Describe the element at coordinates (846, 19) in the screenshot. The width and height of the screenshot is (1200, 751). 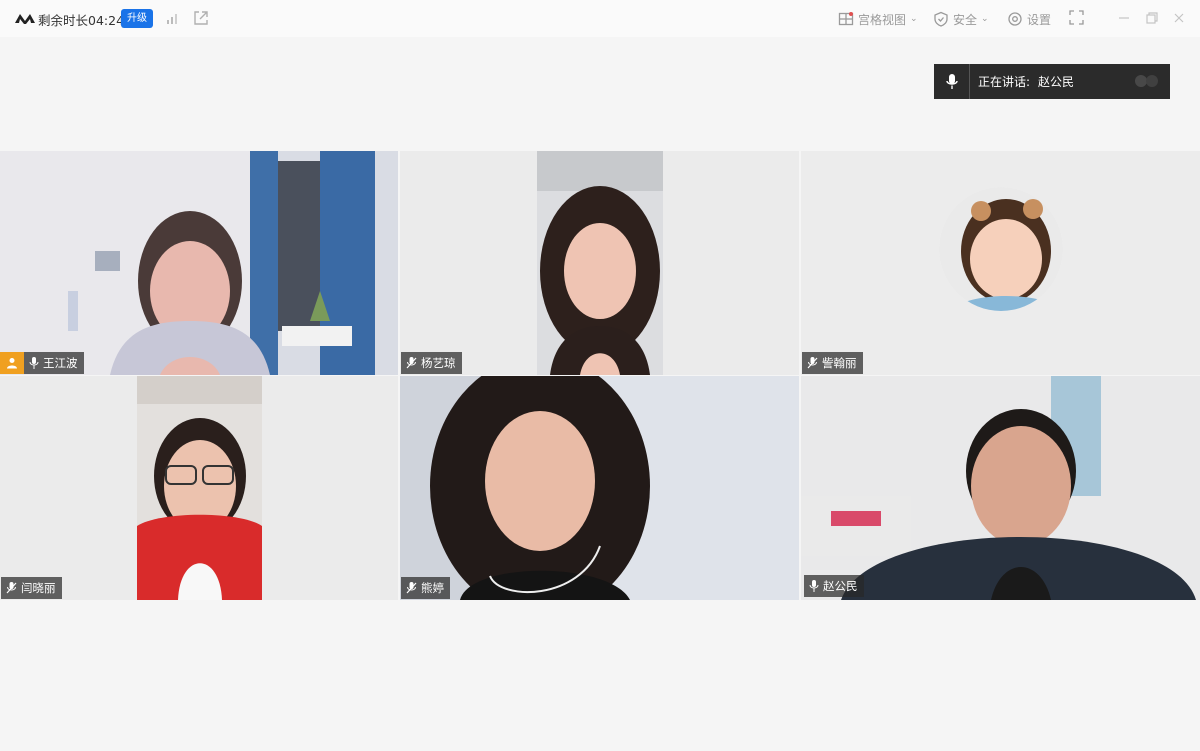
I see `grid-view-icon` at that location.